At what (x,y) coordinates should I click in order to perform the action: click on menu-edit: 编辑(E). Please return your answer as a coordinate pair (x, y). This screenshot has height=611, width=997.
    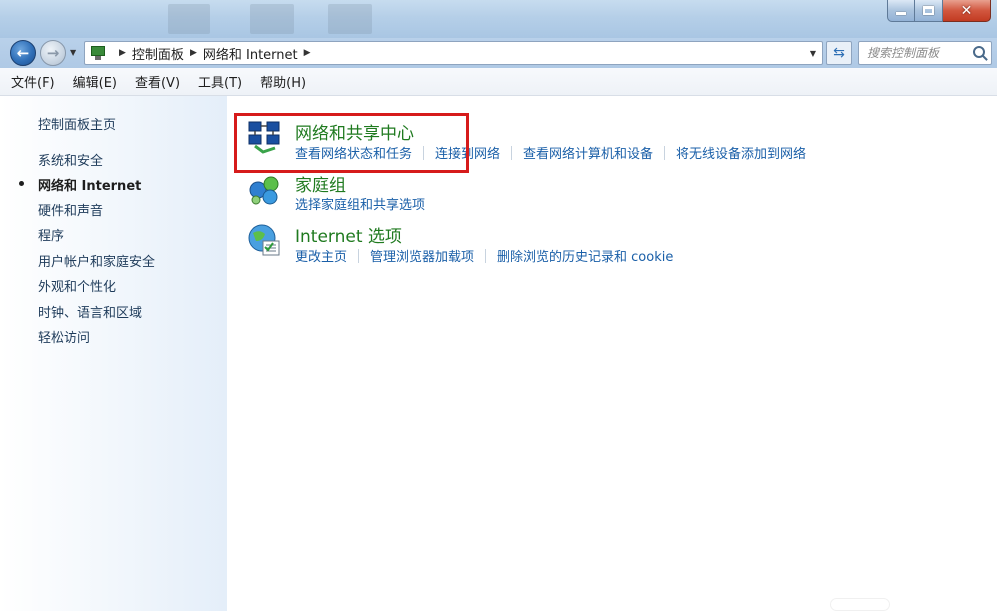
    Looking at the image, I should click on (95, 81).